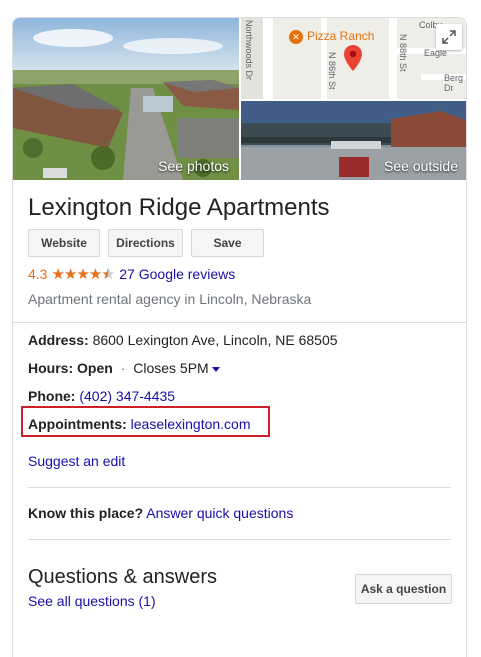  I want to click on ask-question-button: Ask a question, so click(403, 589).